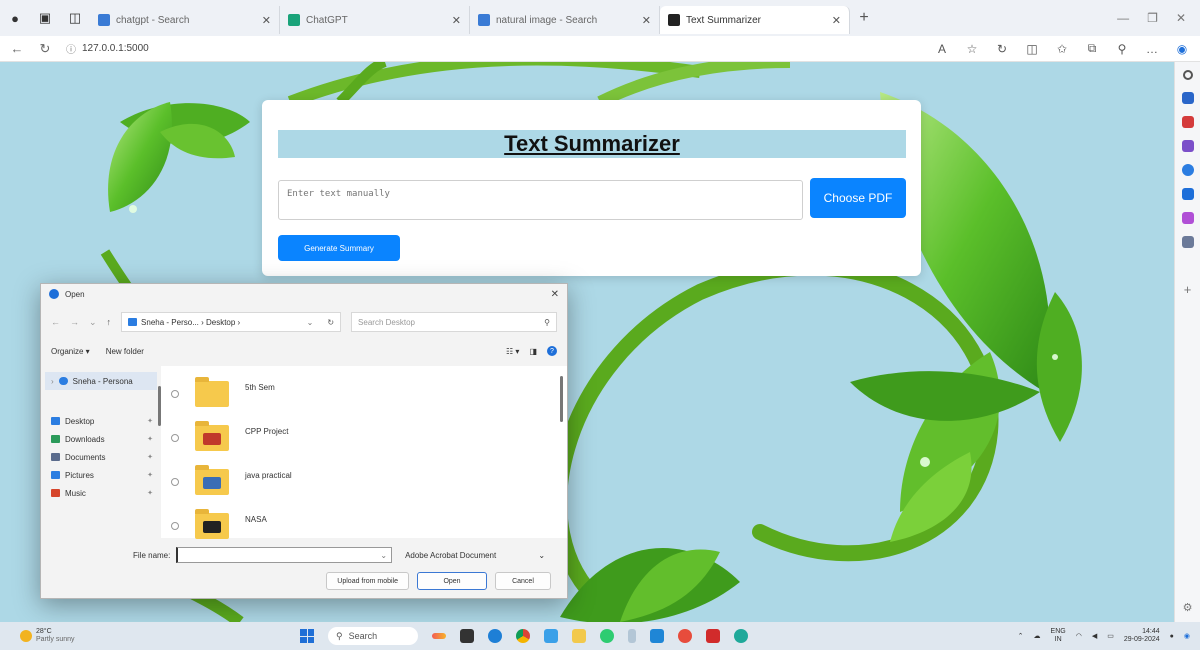 The height and width of the screenshot is (650, 1200). Describe the element at coordinates (1123, 18) in the screenshot. I see `minimize-icon: —` at that location.